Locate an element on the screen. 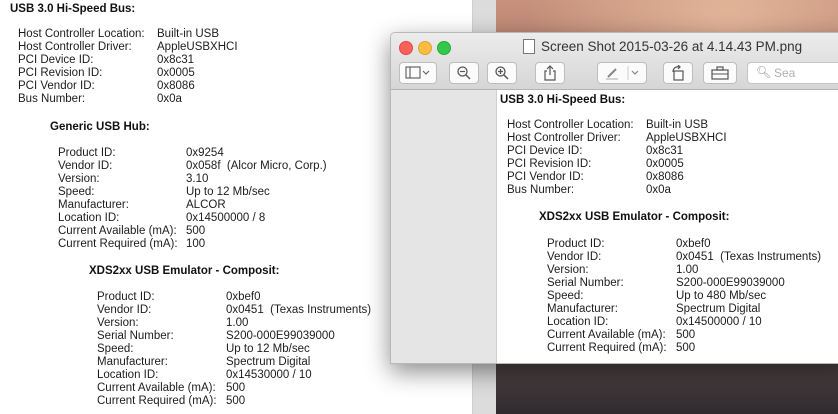 The height and width of the screenshot is (414, 838). zoom-in-button is located at coordinates (502, 73).